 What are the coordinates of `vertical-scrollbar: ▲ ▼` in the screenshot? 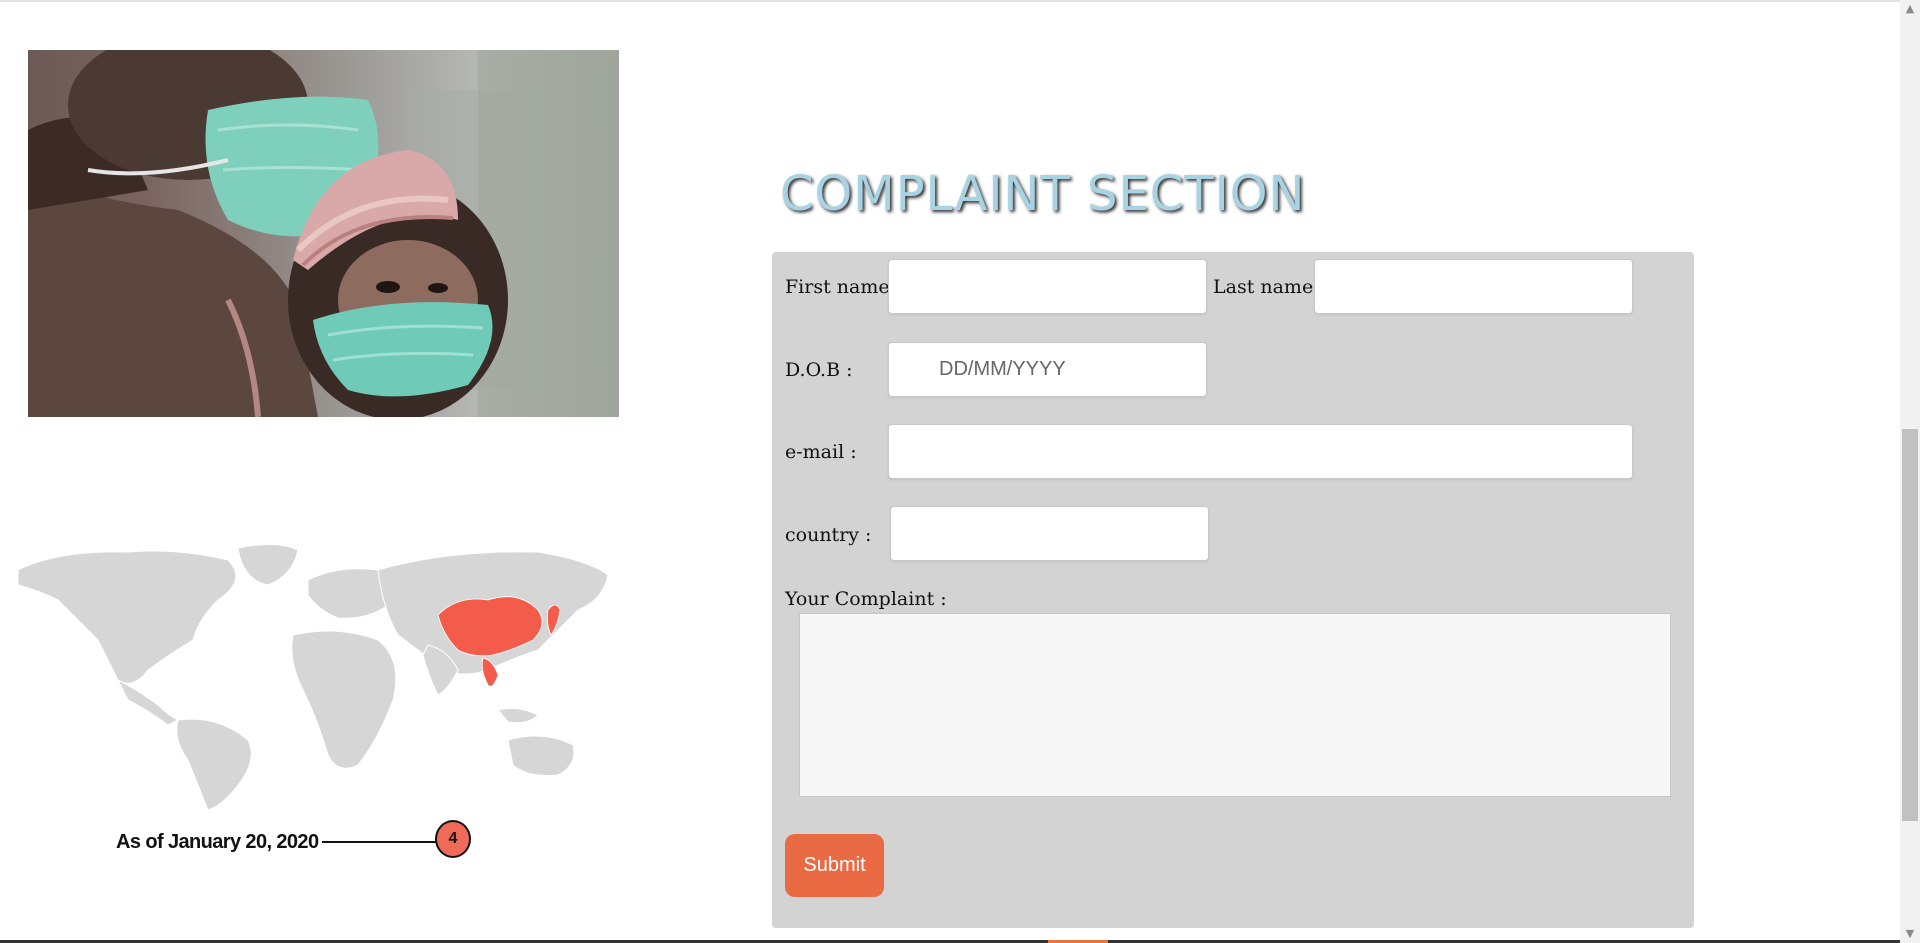 It's located at (1910, 471).